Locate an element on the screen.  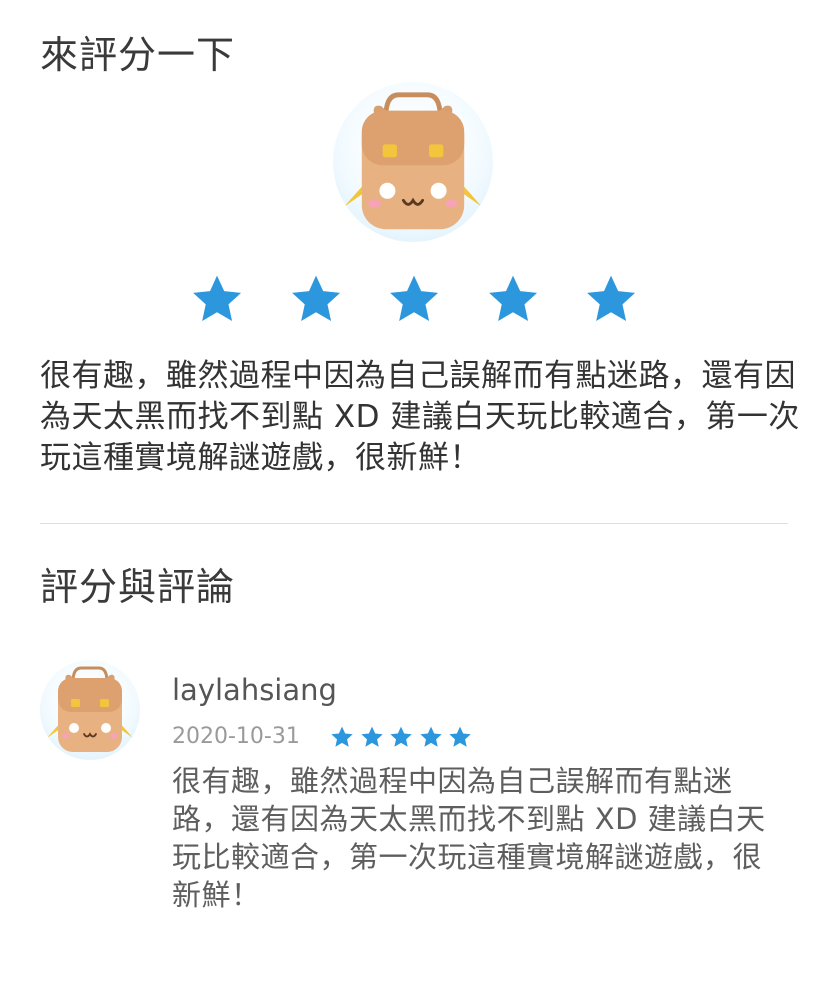
review-date: 2020-10-31 is located at coordinates (236, 736).